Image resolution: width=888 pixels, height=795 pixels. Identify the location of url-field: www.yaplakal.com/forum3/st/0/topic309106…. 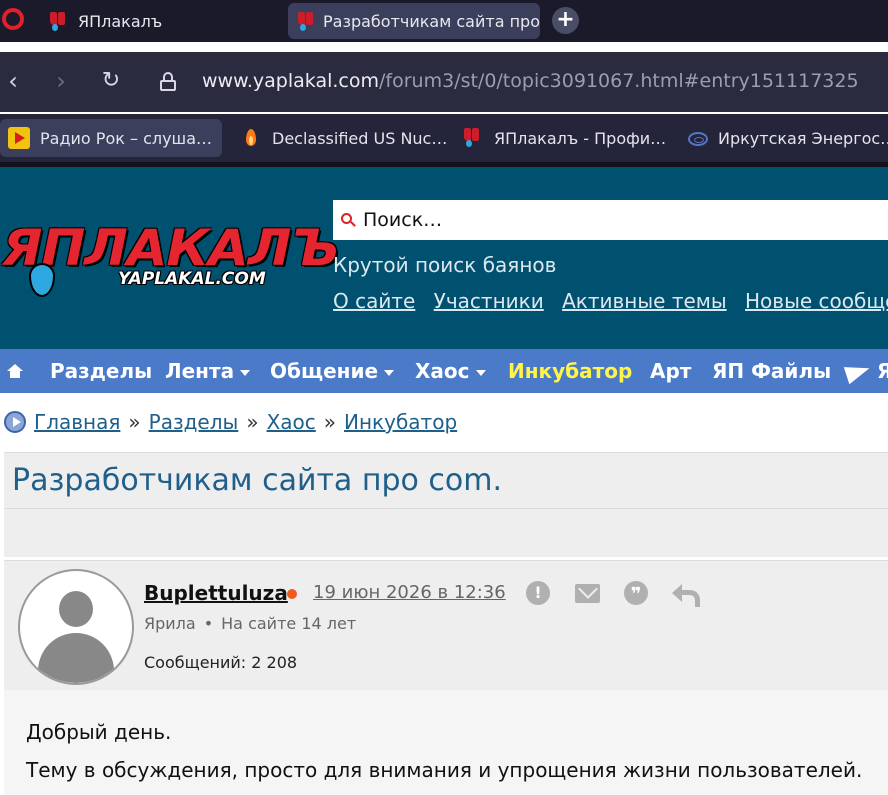
(530, 81).